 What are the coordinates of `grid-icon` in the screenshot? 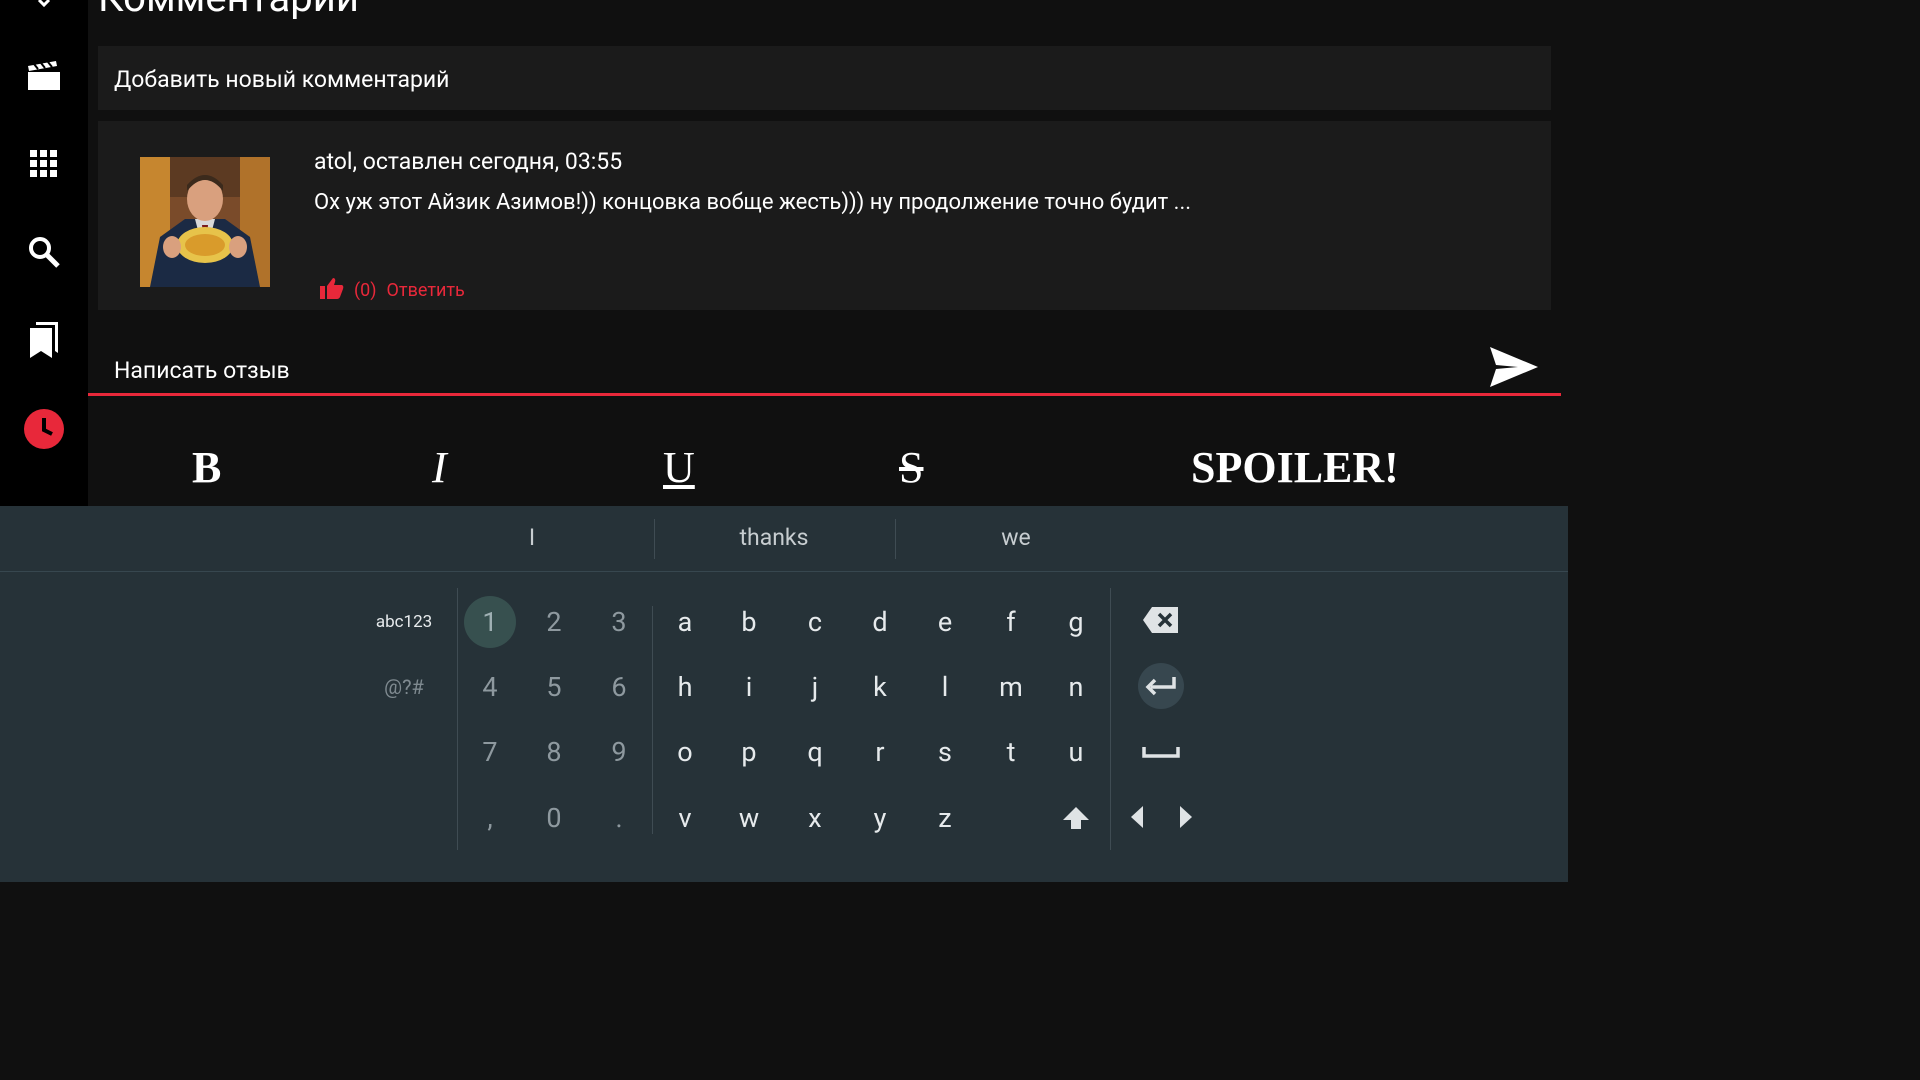 It's located at (44, 164).